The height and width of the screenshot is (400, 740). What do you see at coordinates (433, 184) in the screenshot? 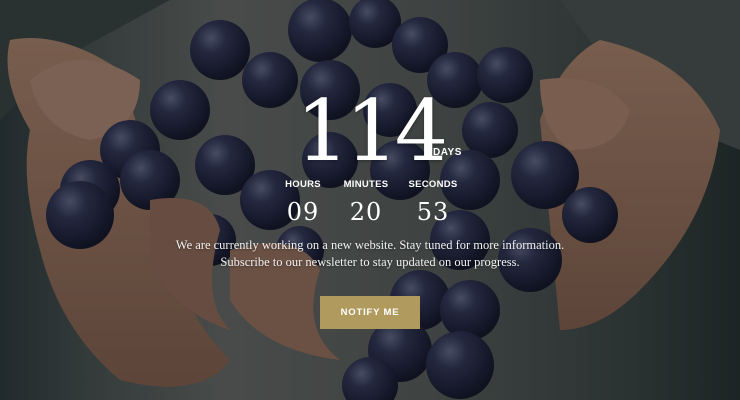
I see `seconds-label: SECONDS` at bounding box center [433, 184].